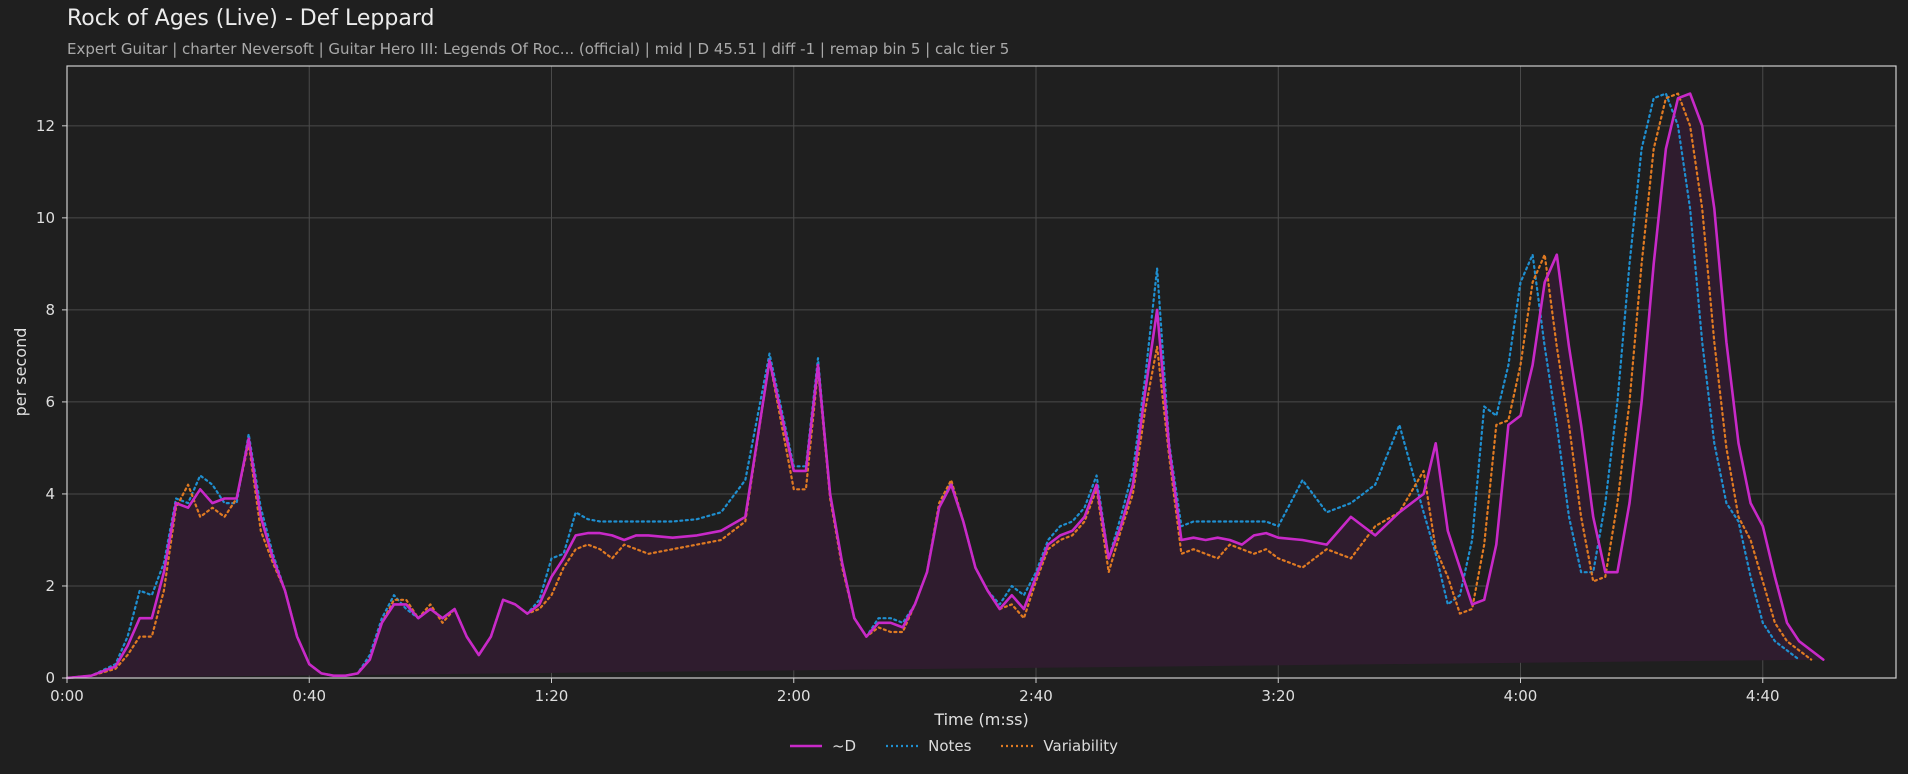 The height and width of the screenshot is (774, 1908). What do you see at coordinates (1521, 696) in the screenshot?
I see `x-tick-label-6: 4:00` at bounding box center [1521, 696].